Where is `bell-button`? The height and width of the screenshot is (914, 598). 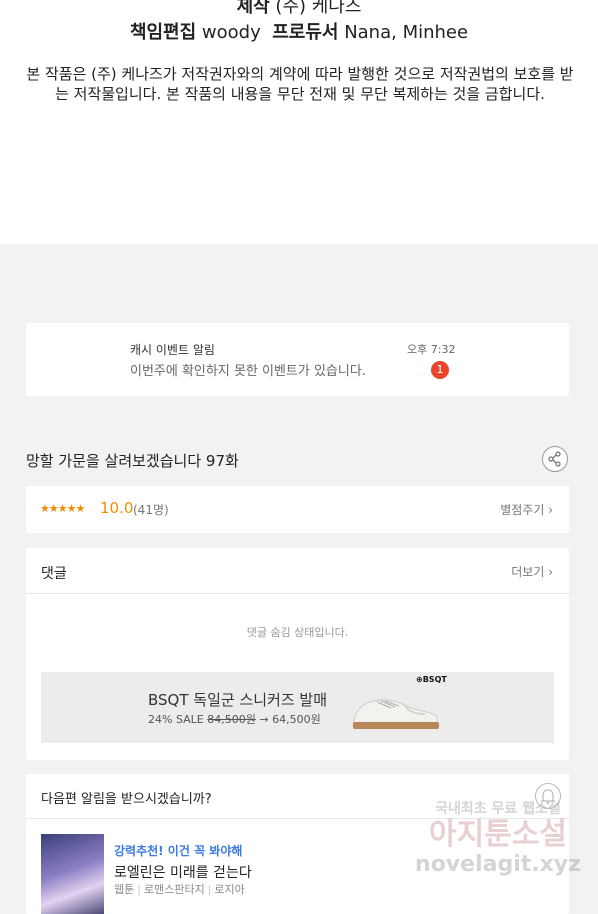 bell-button is located at coordinates (548, 796).